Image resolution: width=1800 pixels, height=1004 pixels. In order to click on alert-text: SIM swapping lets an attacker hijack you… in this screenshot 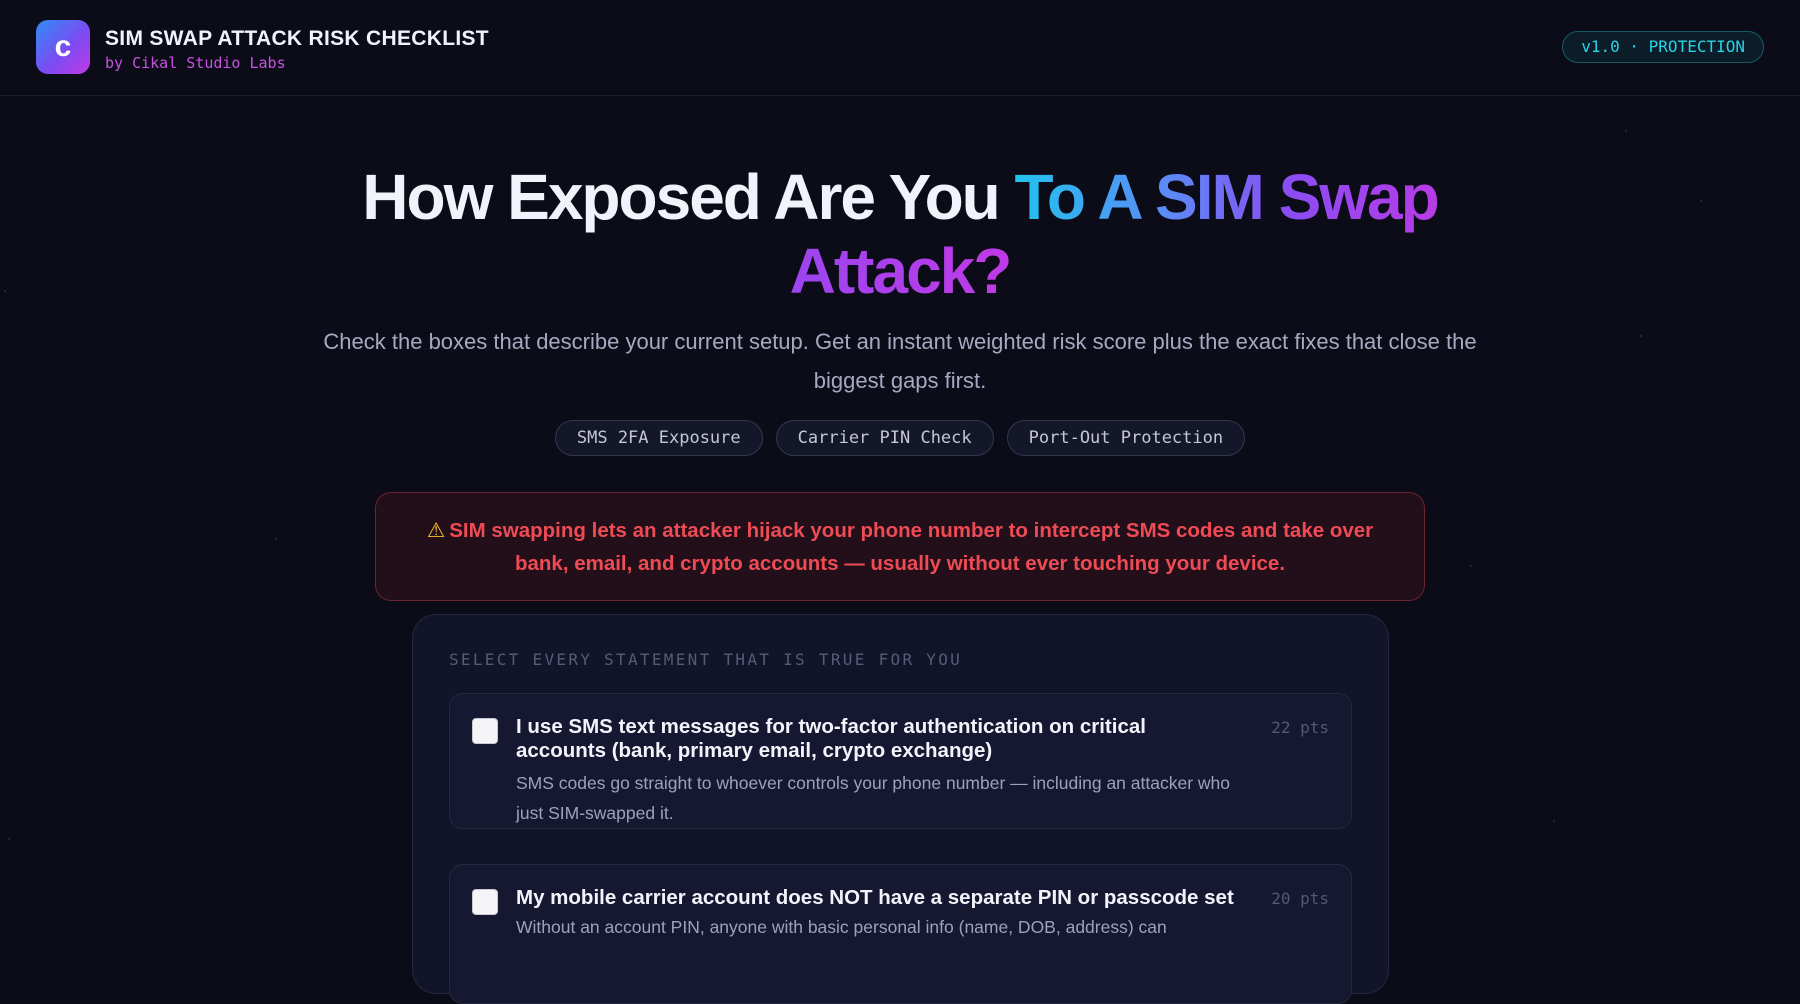, I will do `click(911, 547)`.